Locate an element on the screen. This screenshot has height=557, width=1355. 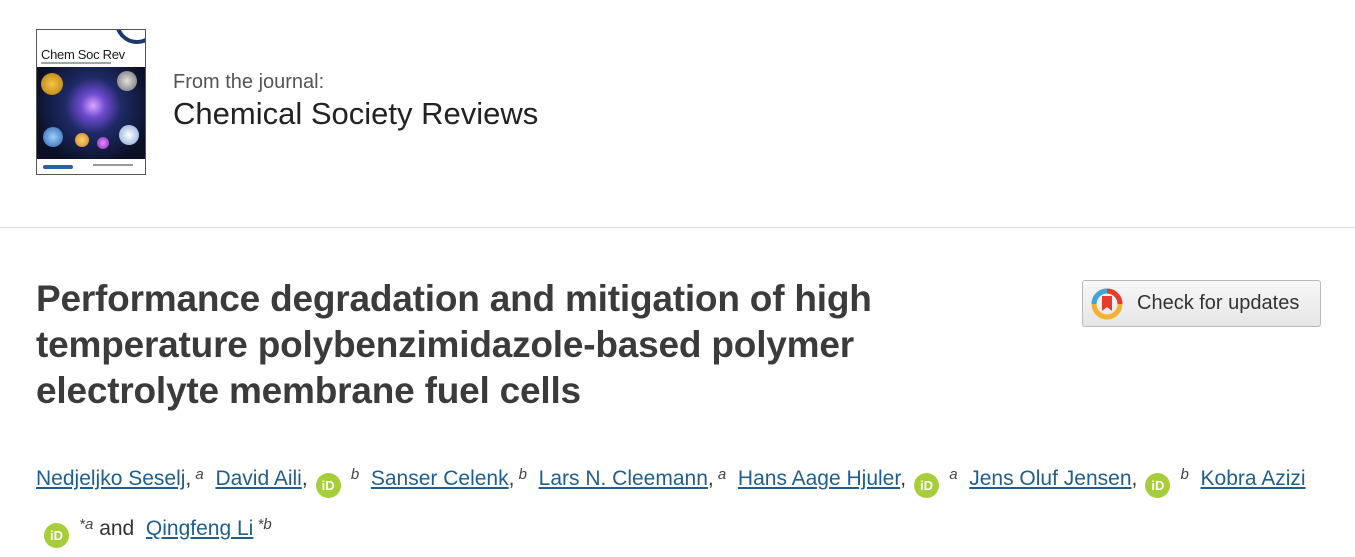
affiliation-mark: *a is located at coordinates (84, 524).